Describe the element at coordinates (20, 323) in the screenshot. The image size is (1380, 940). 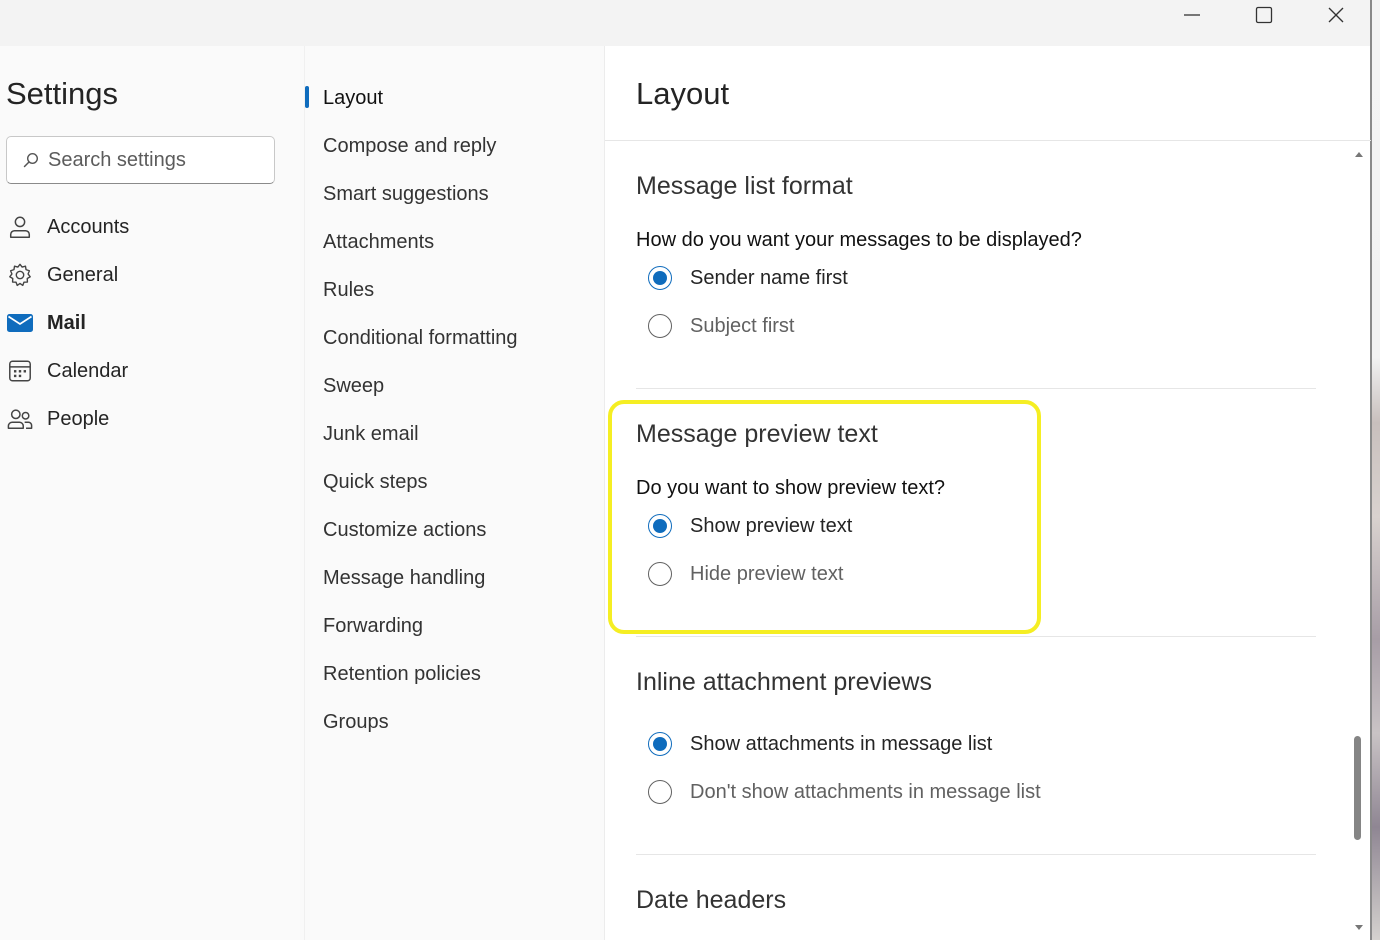
I see `mail-icon` at that location.